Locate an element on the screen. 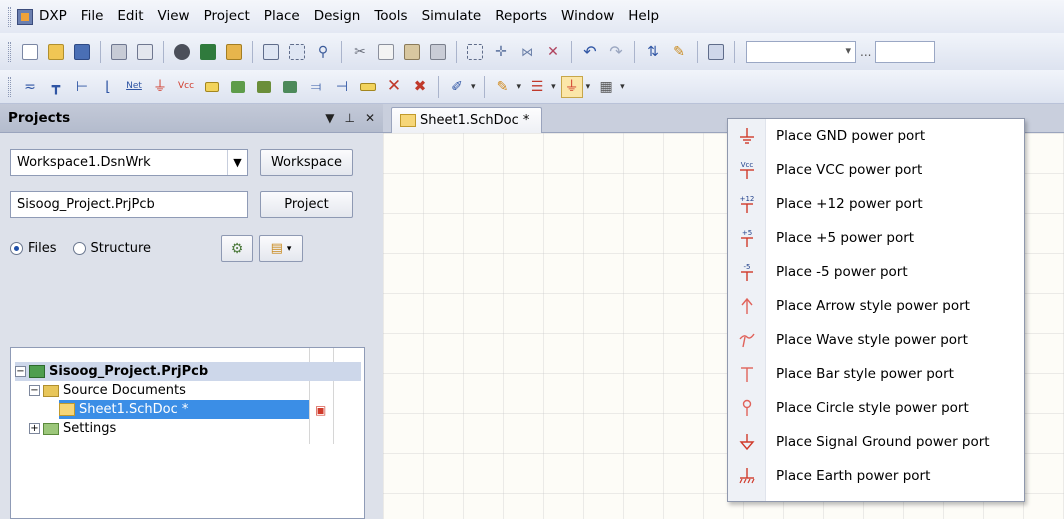 The image size is (1064, 519). no-erc-icon: ✕ is located at coordinates (394, 87).